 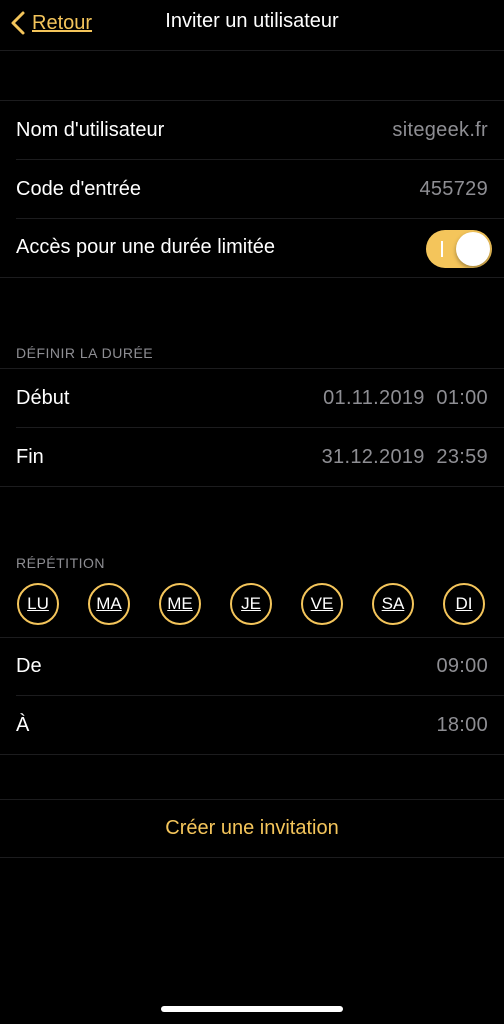 What do you see at coordinates (405, 398) in the screenshot?
I see `start-value: 01.11.2019 01:00` at bounding box center [405, 398].